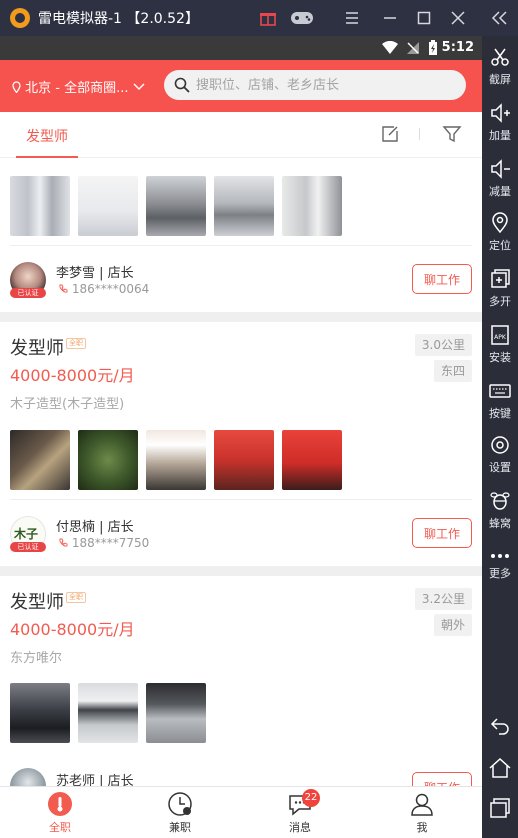 The image size is (518, 838). What do you see at coordinates (433, 47) in the screenshot?
I see `battery-charging-icon` at bounding box center [433, 47].